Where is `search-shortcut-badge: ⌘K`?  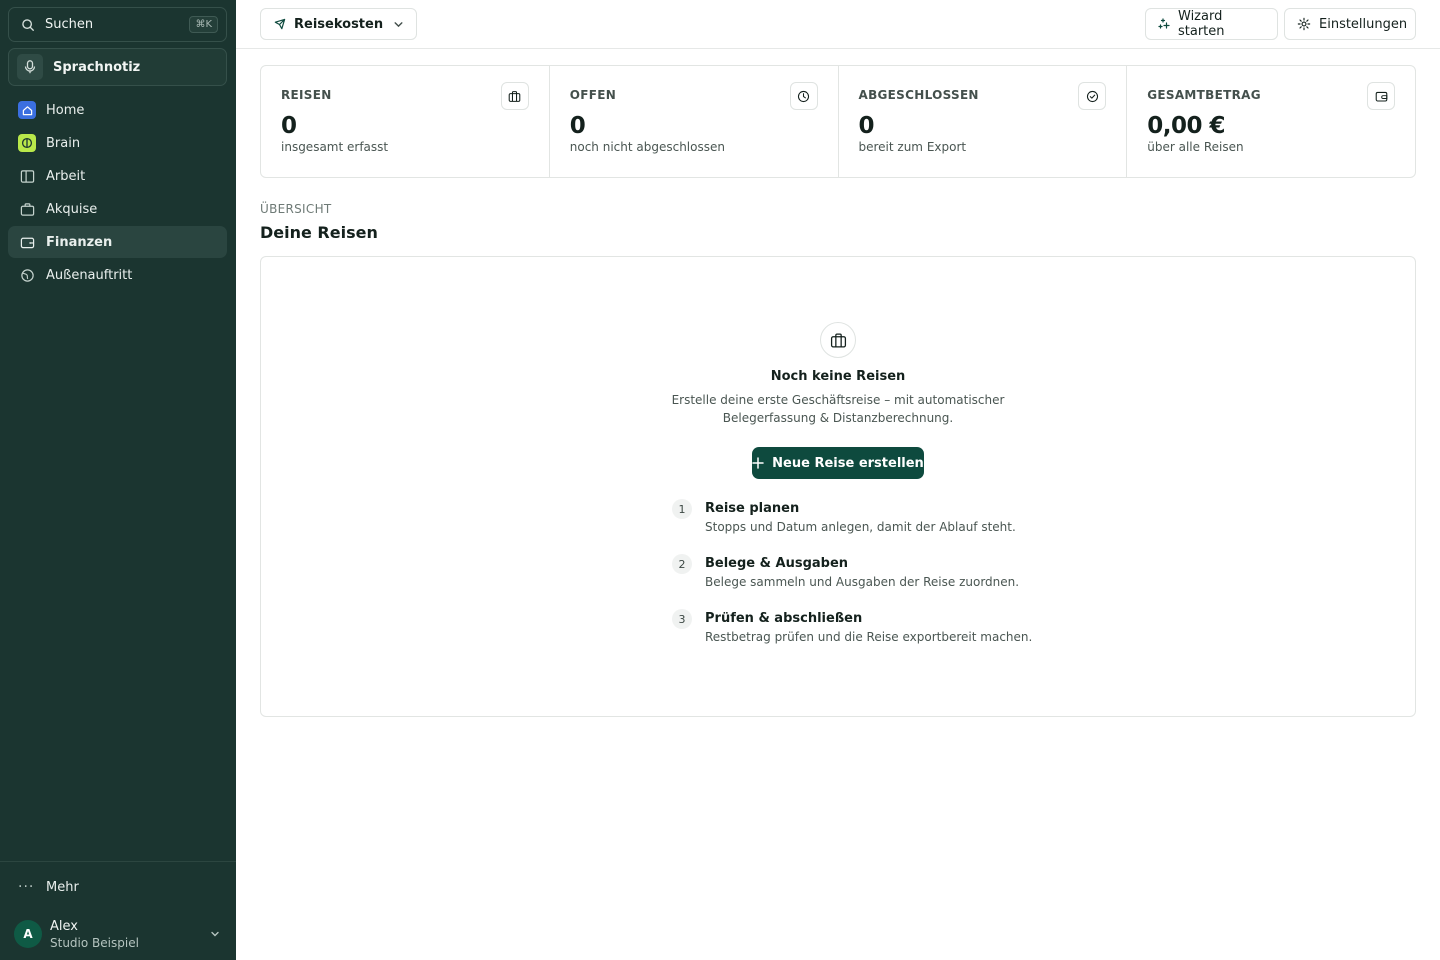 search-shortcut-badge: ⌘K is located at coordinates (203, 24).